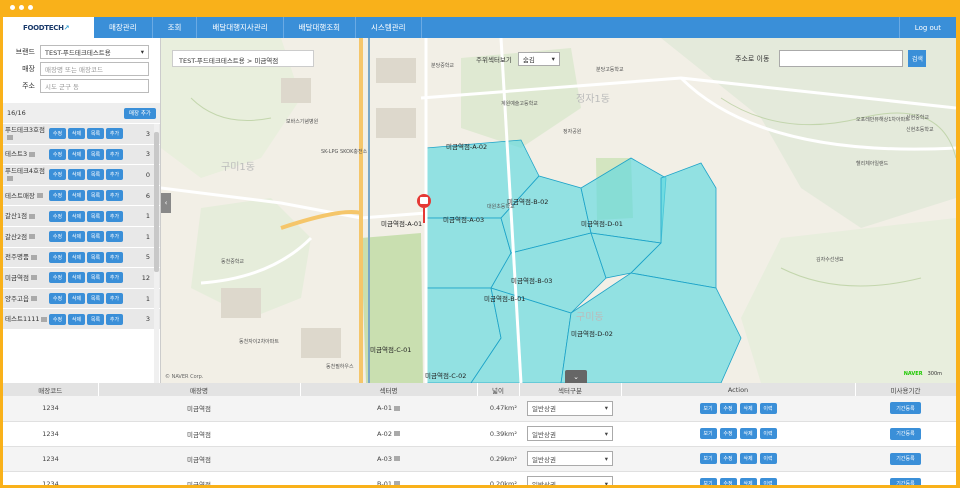  I want to click on logout-button: Log out, so click(927, 27).